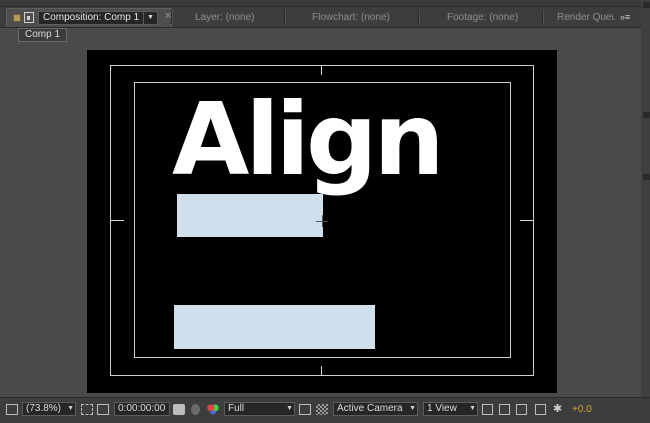 The image size is (650, 423). What do you see at coordinates (17, 18) in the screenshot?
I see `lock-icon` at bounding box center [17, 18].